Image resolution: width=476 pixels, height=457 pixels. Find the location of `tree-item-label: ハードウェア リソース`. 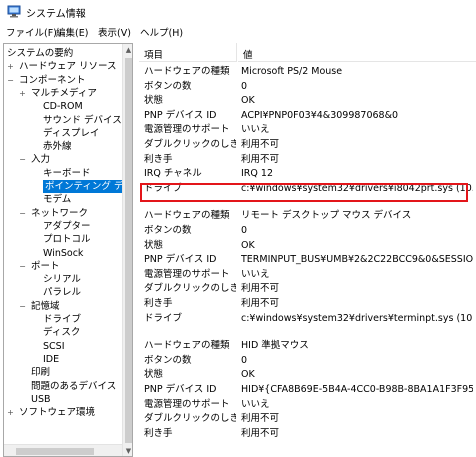

tree-item-label: ハードウェア リソース is located at coordinates (68, 67).